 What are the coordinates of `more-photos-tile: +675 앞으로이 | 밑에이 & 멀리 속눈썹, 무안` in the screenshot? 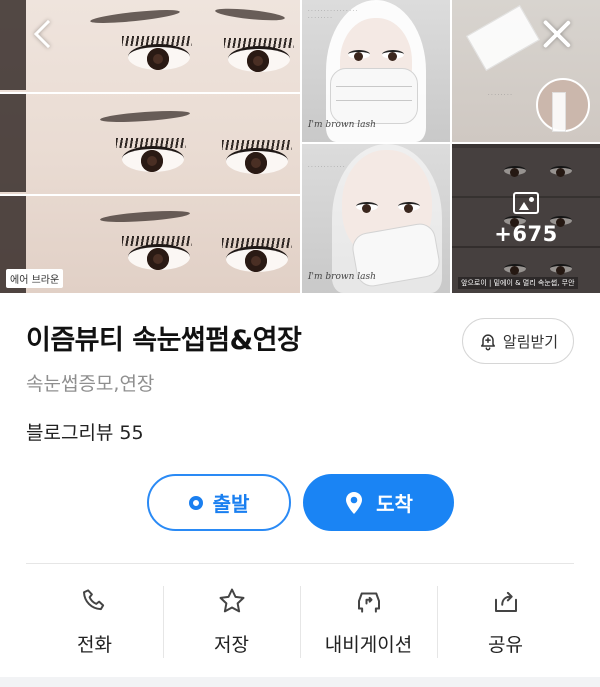 It's located at (526, 218).